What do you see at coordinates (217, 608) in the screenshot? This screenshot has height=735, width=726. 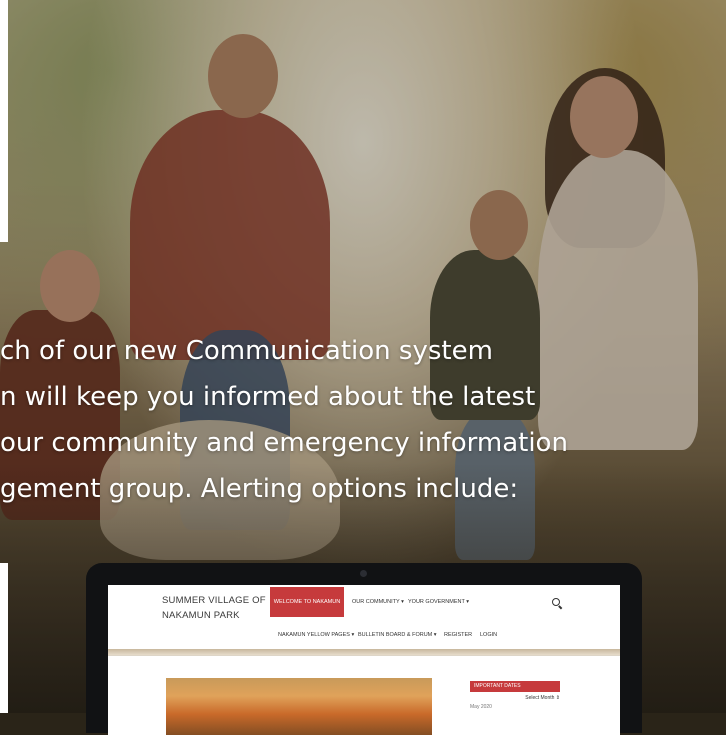 I see `site-title: SUMMER VILLAGE OF NAKAMUN PARK` at bounding box center [217, 608].